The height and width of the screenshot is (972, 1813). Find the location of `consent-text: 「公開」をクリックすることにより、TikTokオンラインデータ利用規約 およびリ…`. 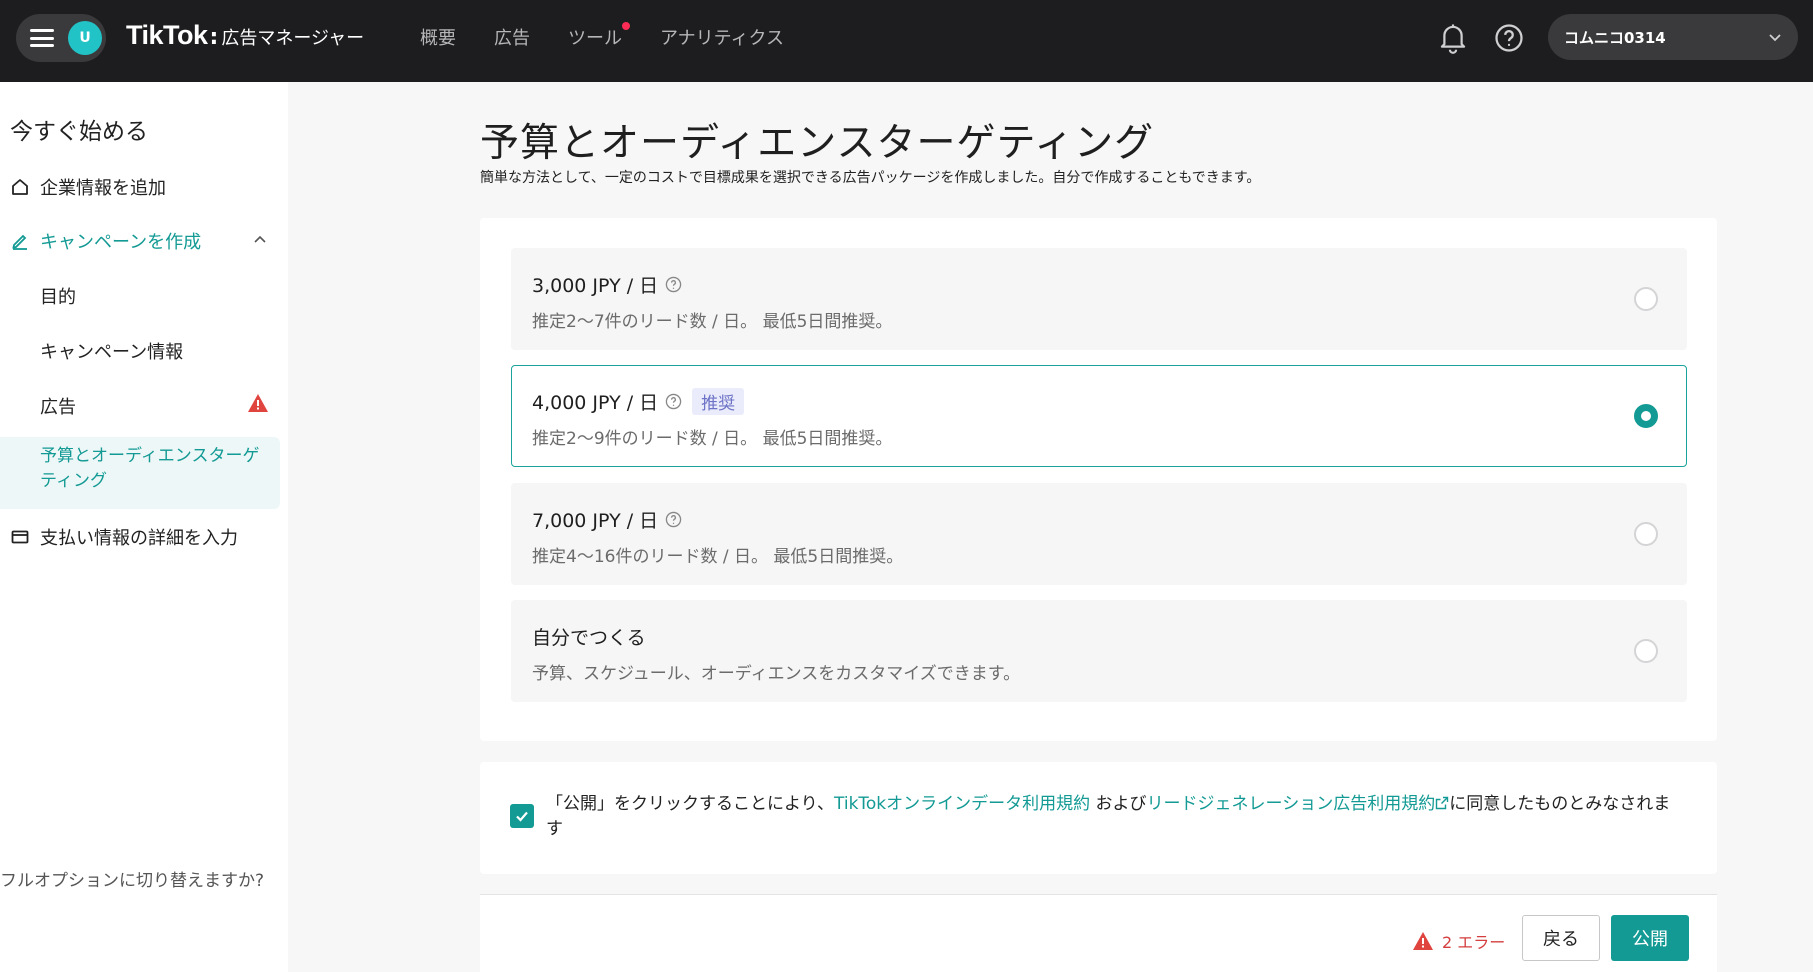

consent-text: 「公開」をクリックすることにより、TikTokオンラインデータ利用規約 およびリ… is located at coordinates (1116, 817).